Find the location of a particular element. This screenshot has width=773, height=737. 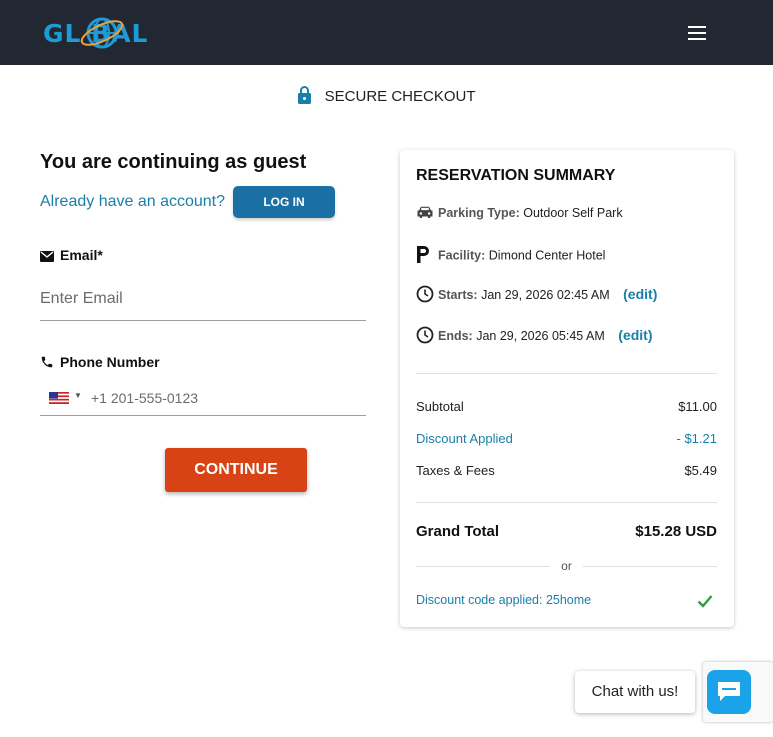

continue-button: CONTINUE is located at coordinates (236, 470).